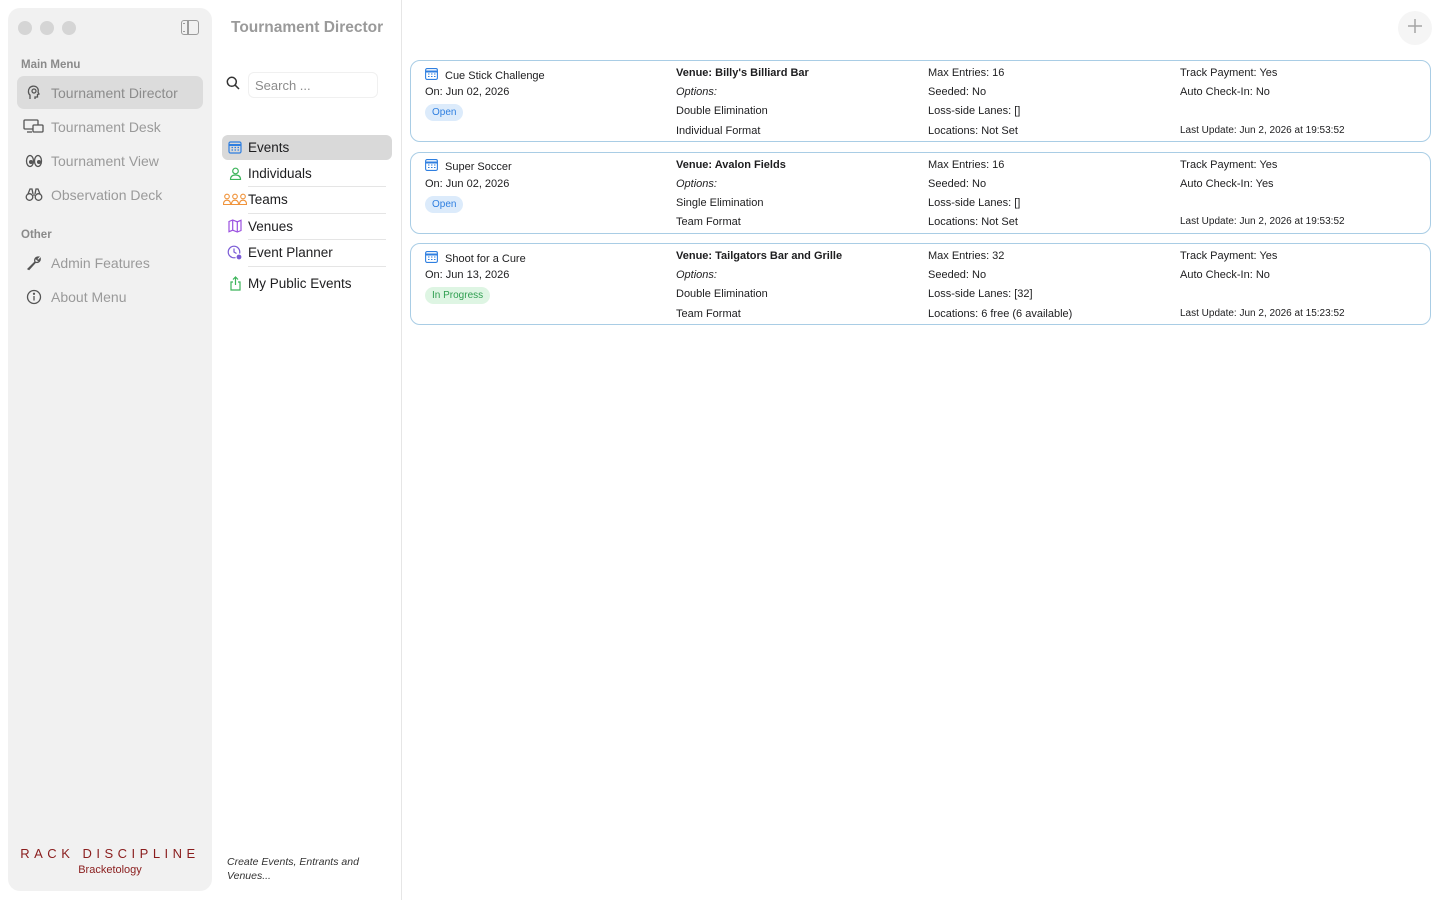  I want to click on add-event-button, so click(1415, 28).